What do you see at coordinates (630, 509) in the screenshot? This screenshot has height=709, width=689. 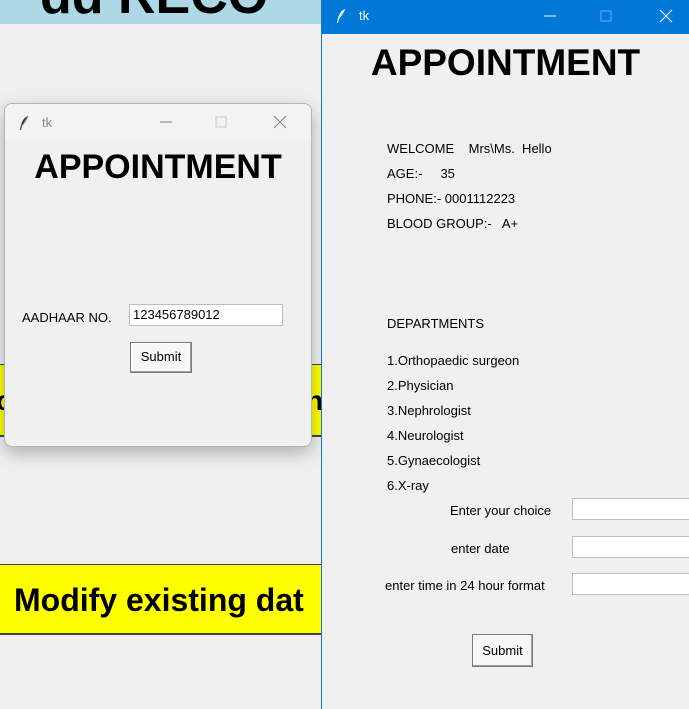 I see `choice-input` at bounding box center [630, 509].